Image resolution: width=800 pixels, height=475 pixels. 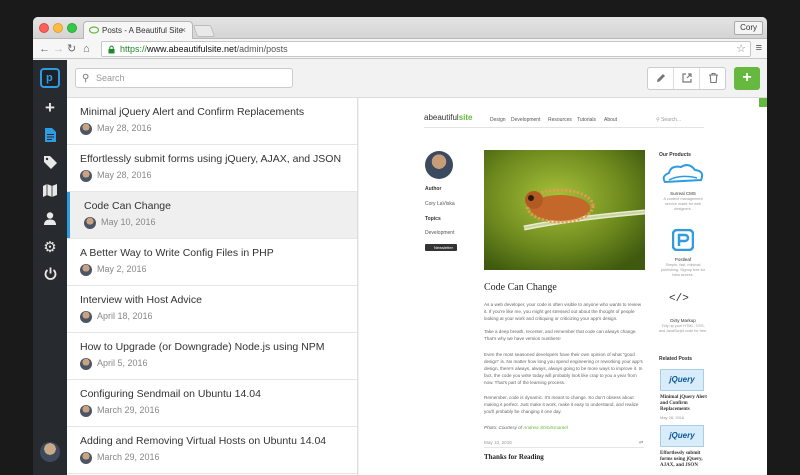 I want to click on photo-credit-prefix: Photo: Courtesy of, so click(x=503, y=427).